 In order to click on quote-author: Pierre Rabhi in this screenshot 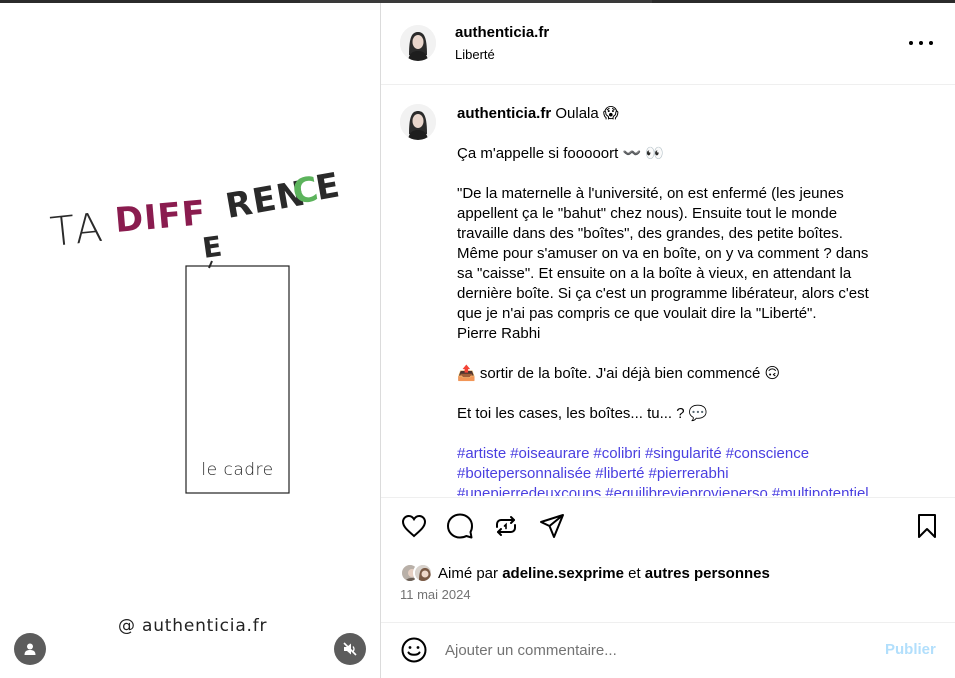, I will do `click(499, 333)`.